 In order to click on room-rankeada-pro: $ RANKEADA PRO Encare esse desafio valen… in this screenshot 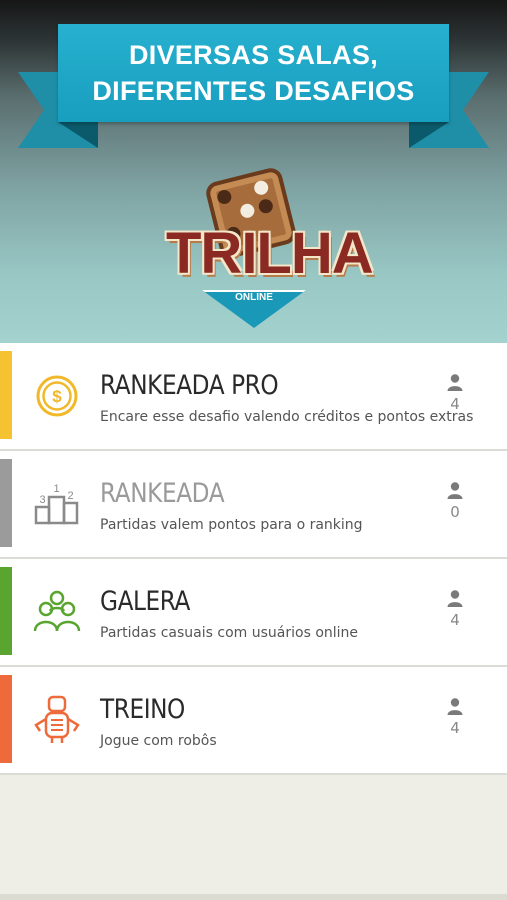, I will do `click(253, 397)`.